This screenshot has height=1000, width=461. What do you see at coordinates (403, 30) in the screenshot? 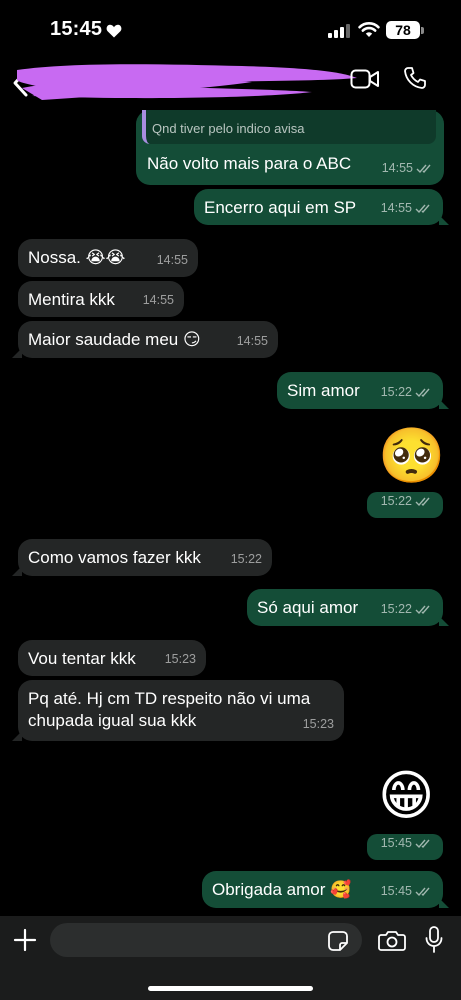
I see `battery-indicator: 78` at bounding box center [403, 30].